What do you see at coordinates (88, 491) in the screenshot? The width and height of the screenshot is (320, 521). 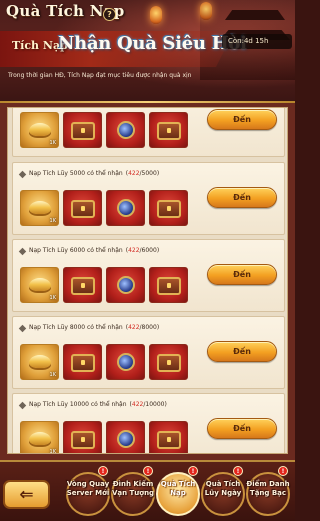 I see `tab-new-server-wheel: Vòng Quay Server Mới !` at bounding box center [88, 491].